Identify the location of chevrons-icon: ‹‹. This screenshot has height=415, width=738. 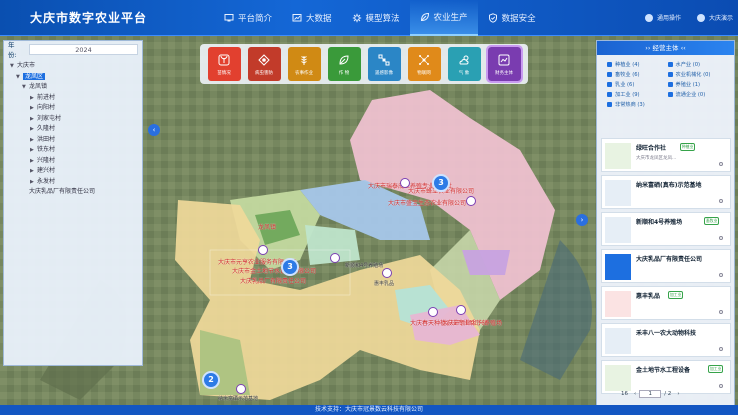
(682, 48).